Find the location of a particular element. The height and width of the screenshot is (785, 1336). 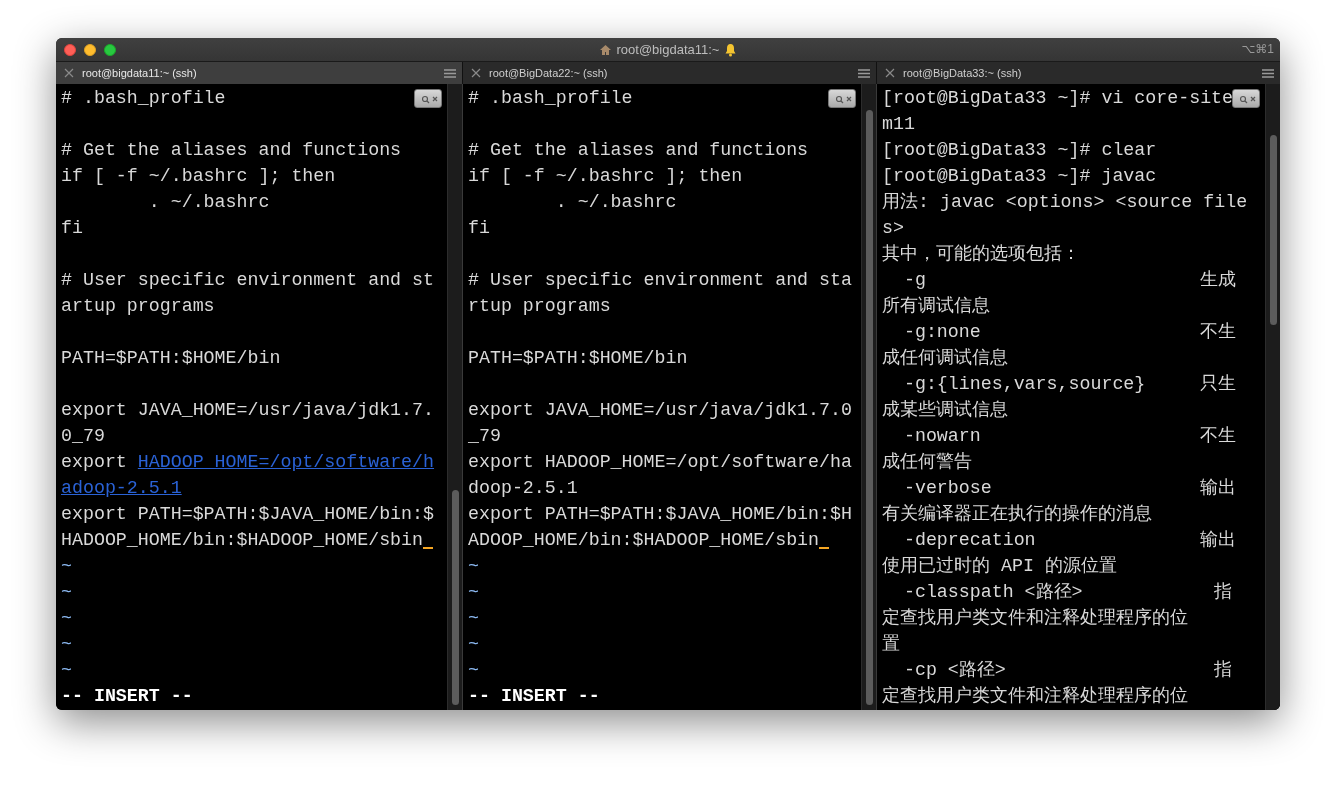

terminal-line: [root@BigData33 ~]# javac is located at coordinates (1019, 176).